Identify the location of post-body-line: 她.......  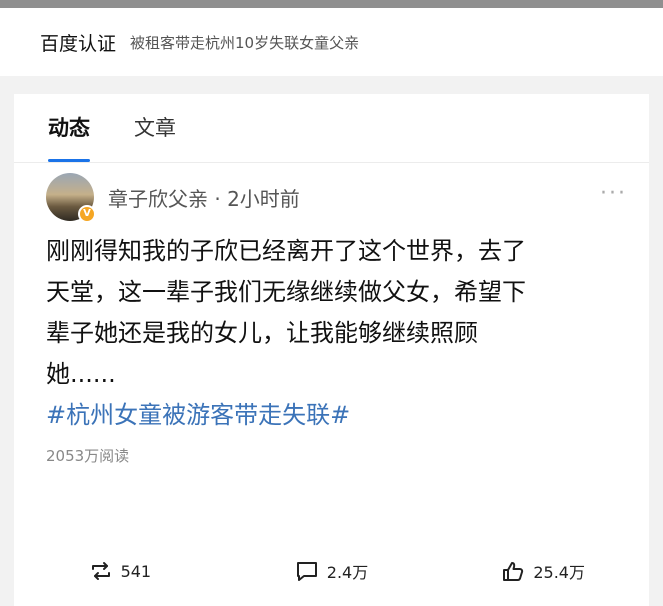
(81, 374).